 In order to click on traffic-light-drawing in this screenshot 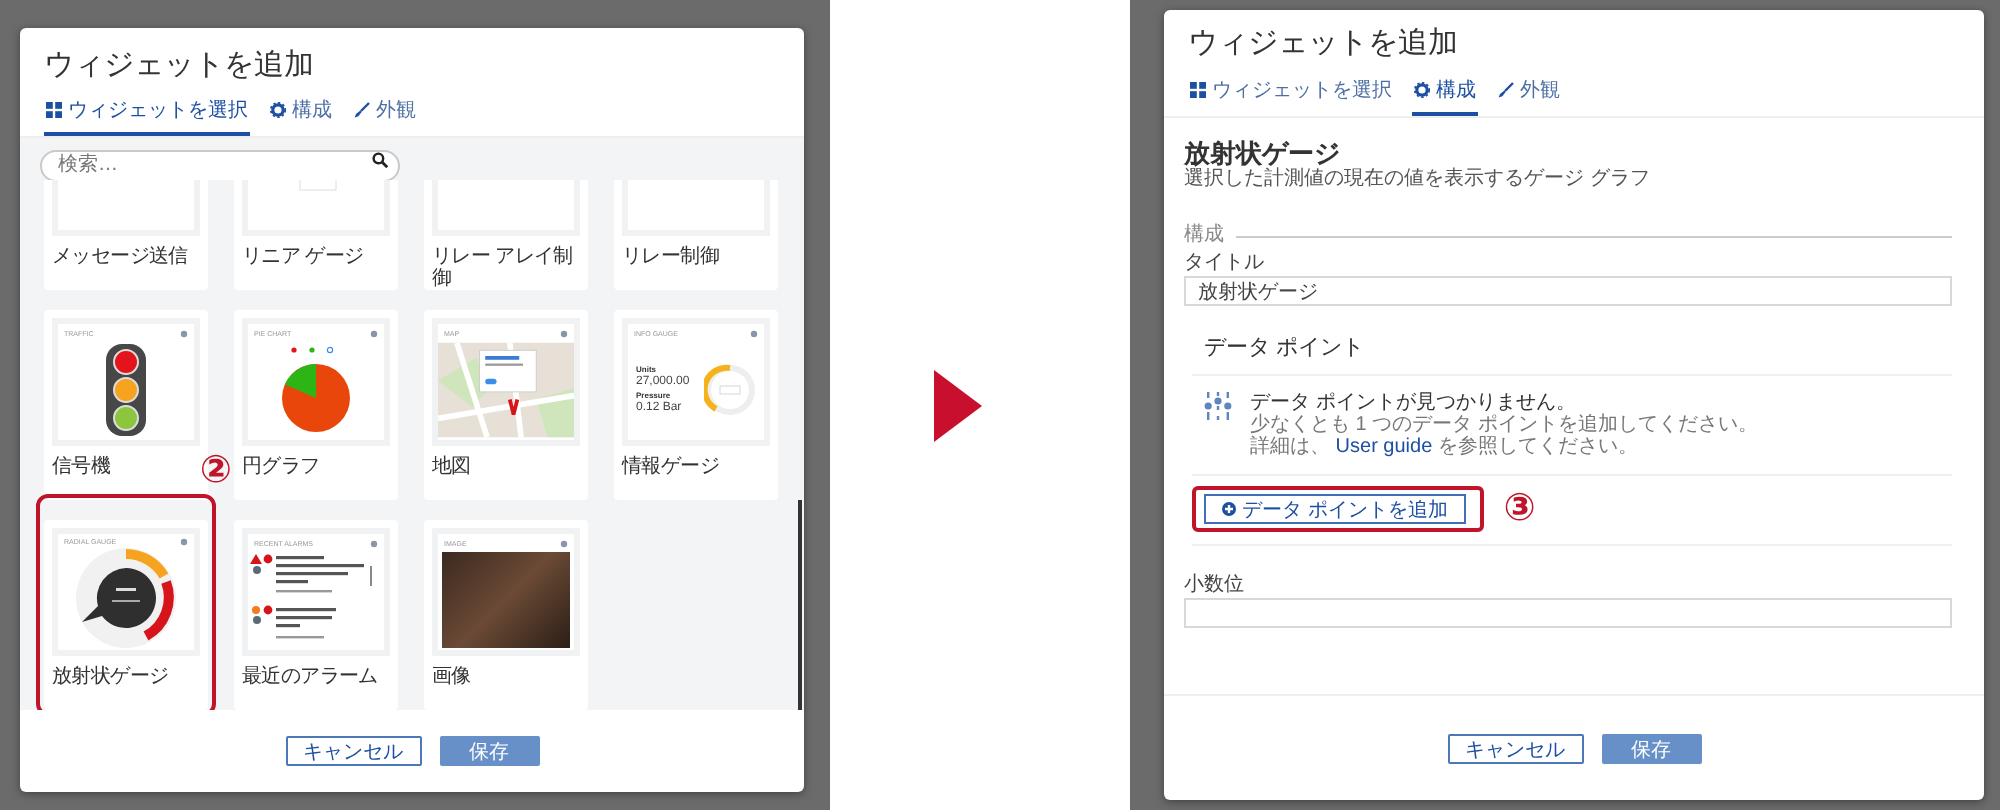, I will do `click(126, 390)`.